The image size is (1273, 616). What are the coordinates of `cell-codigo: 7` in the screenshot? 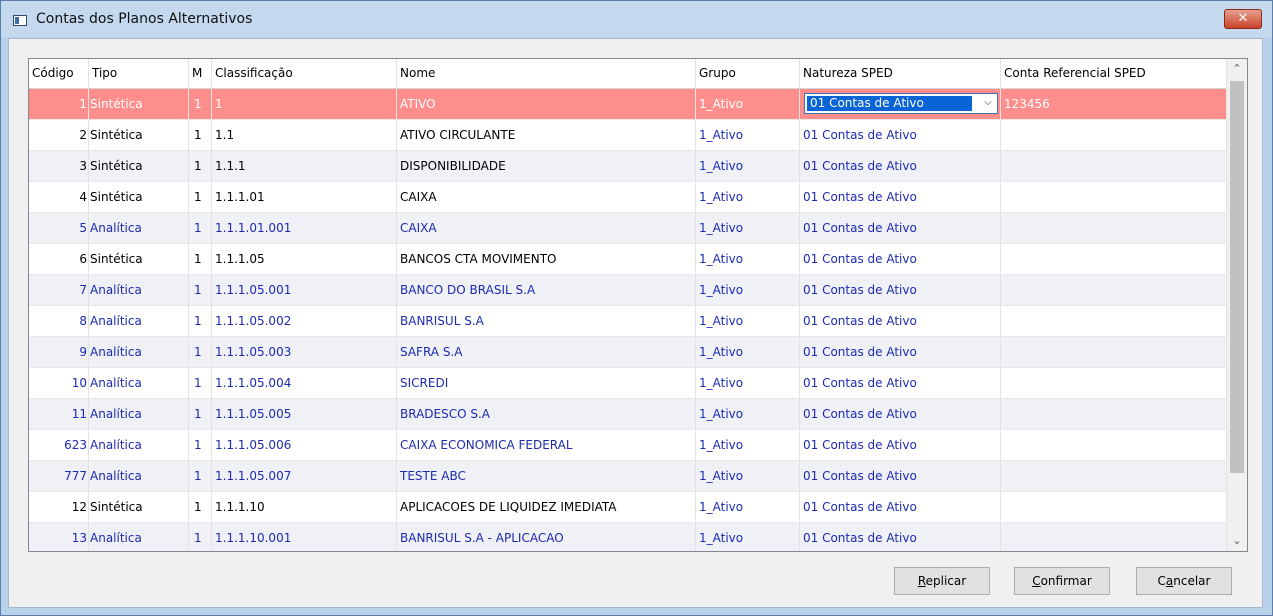 It's located at (59, 290).